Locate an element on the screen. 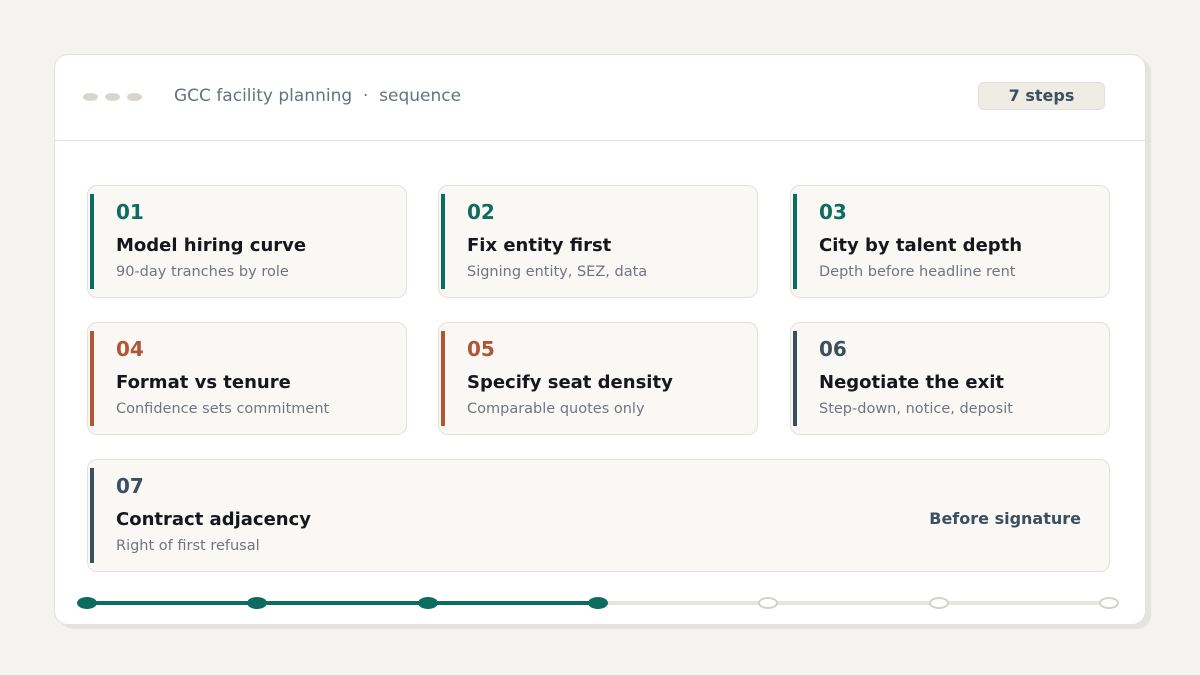 The height and width of the screenshot is (675, 1200). progress-track is located at coordinates (598, 603).